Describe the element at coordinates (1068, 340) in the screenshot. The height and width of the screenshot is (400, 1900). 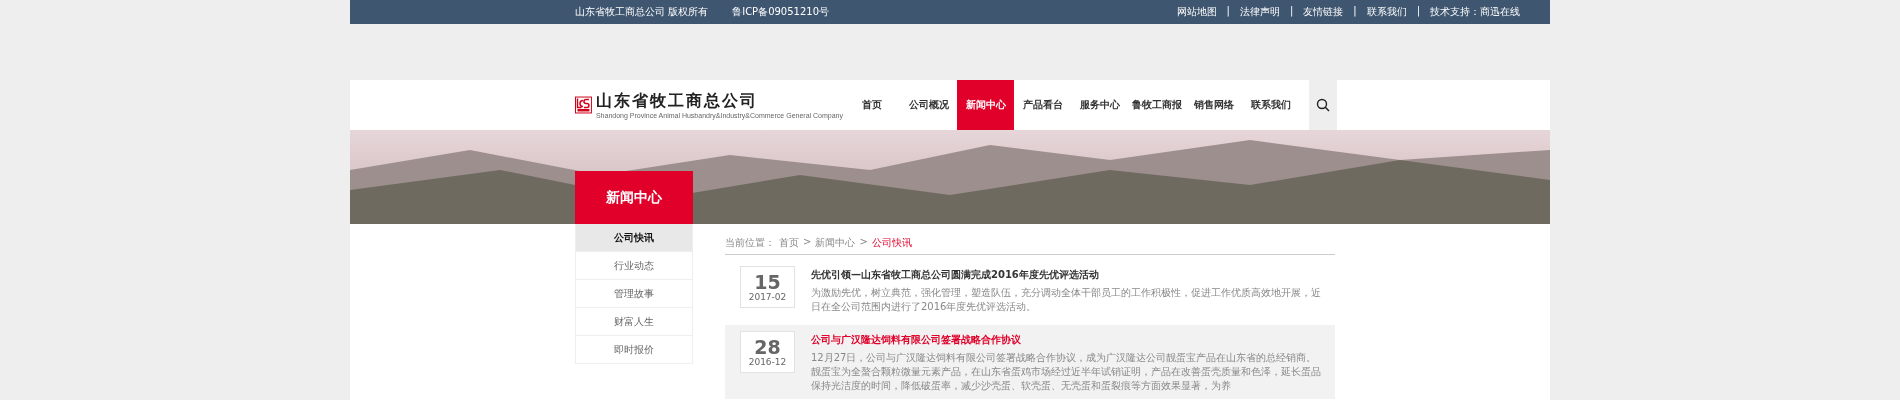
I see `news-title: 公司与广汉隆达饲料有限公司签署战略合作协议` at that location.